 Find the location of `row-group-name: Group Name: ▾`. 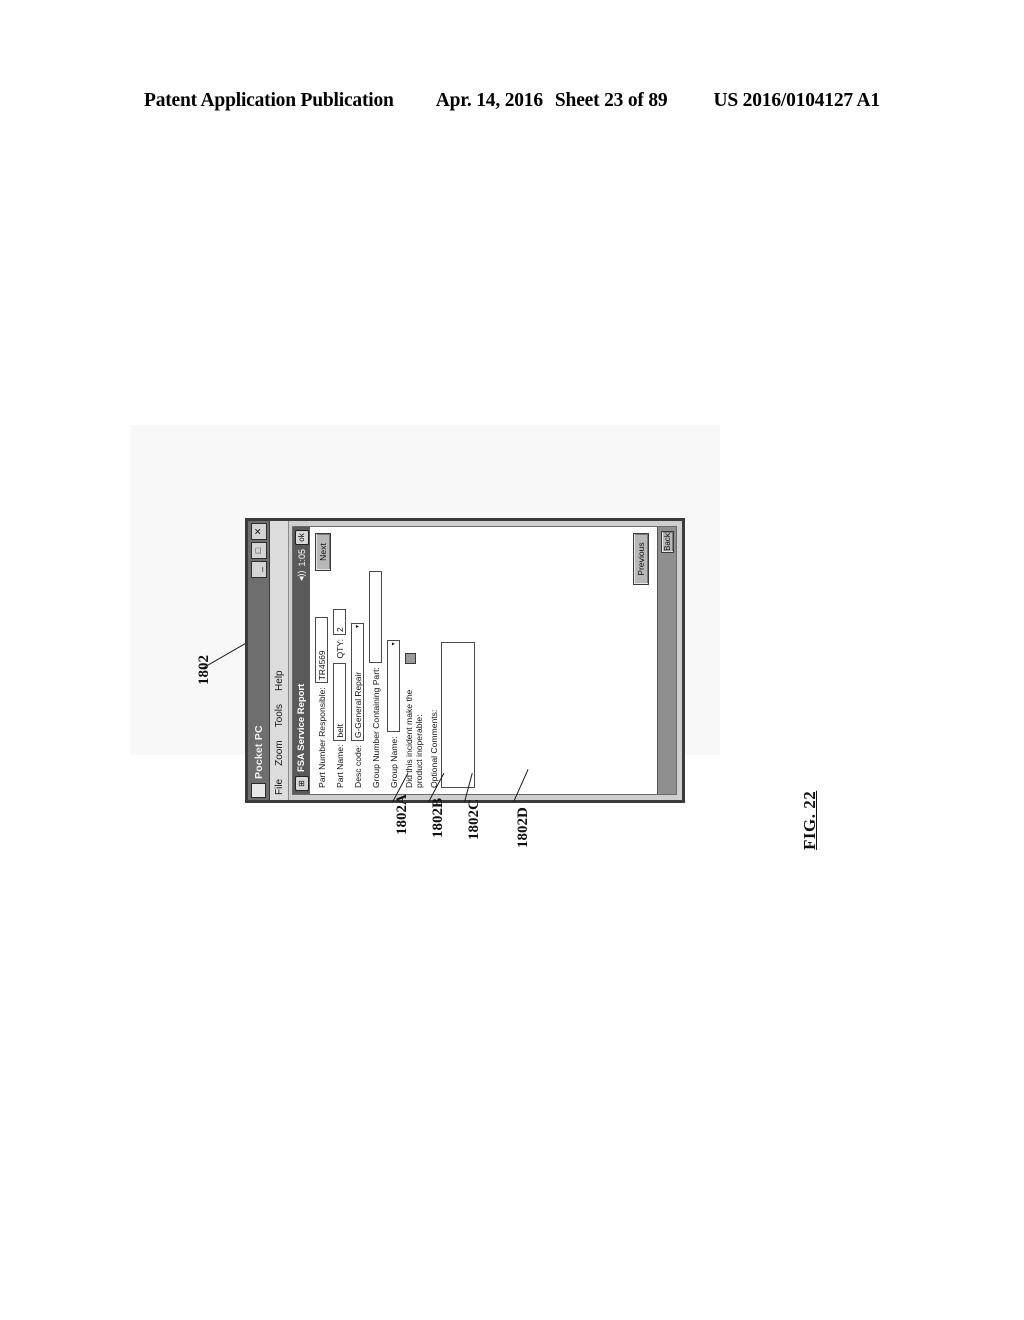

row-group-name: Group Name: ▾ is located at coordinates (393, 660).